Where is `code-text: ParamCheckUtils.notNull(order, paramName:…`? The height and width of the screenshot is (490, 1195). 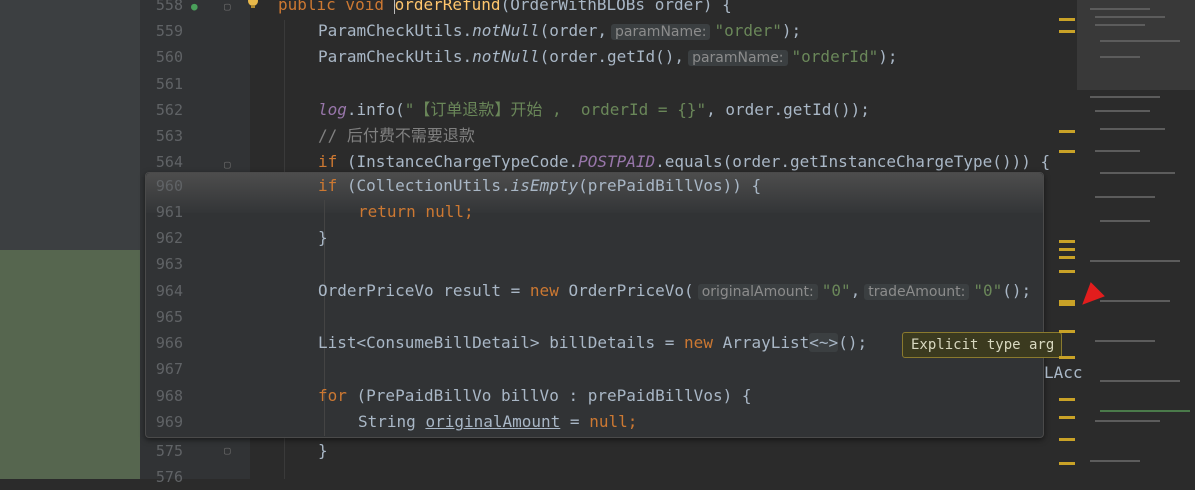
code-text: ParamCheckUtils.notNull(order, paramName:… is located at coordinates (559, 31).